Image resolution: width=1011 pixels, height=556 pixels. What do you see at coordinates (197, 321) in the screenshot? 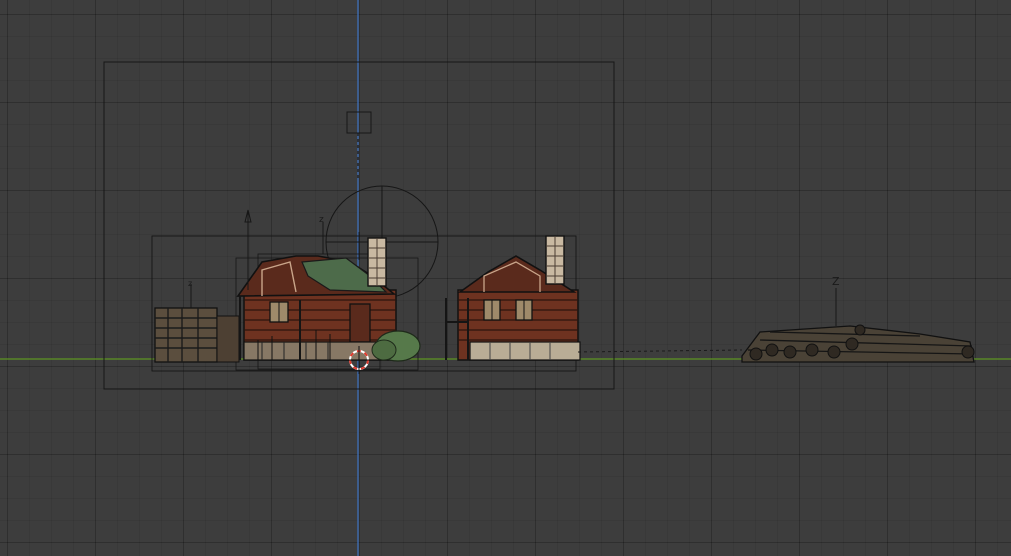
I see `woodstack: z` at bounding box center [197, 321].